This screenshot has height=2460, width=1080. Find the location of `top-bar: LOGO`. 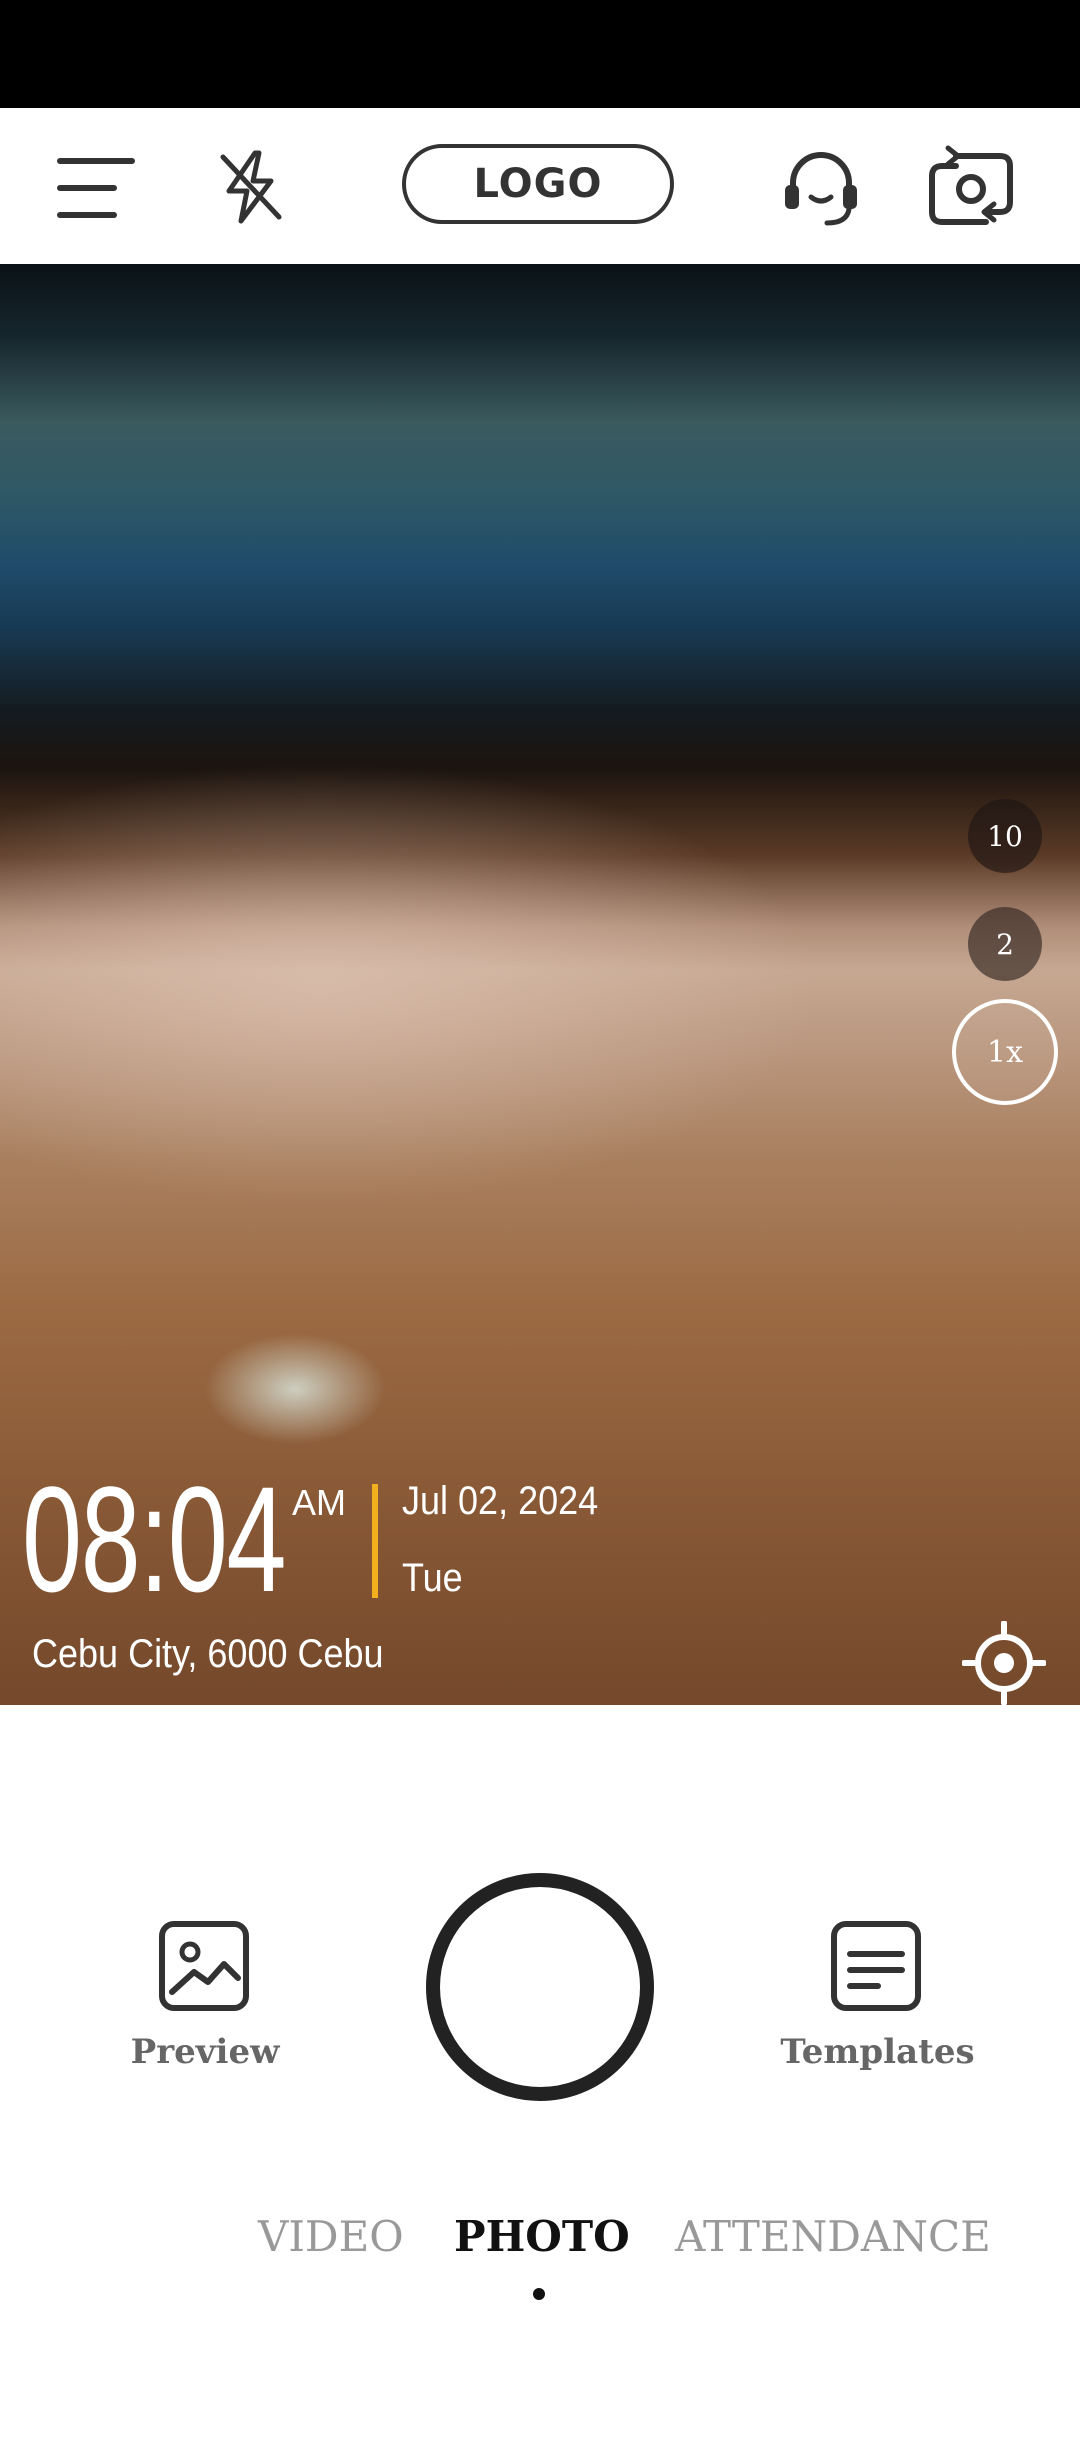

top-bar: LOGO is located at coordinates (540, 186).